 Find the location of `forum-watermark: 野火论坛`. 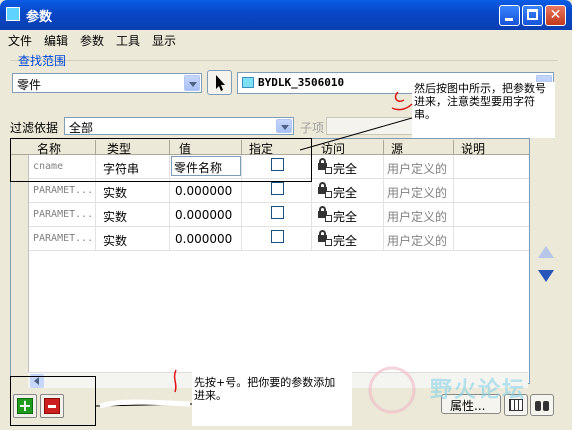

forum-watermark: 野火论坛 is located at coordinates (478, 390).